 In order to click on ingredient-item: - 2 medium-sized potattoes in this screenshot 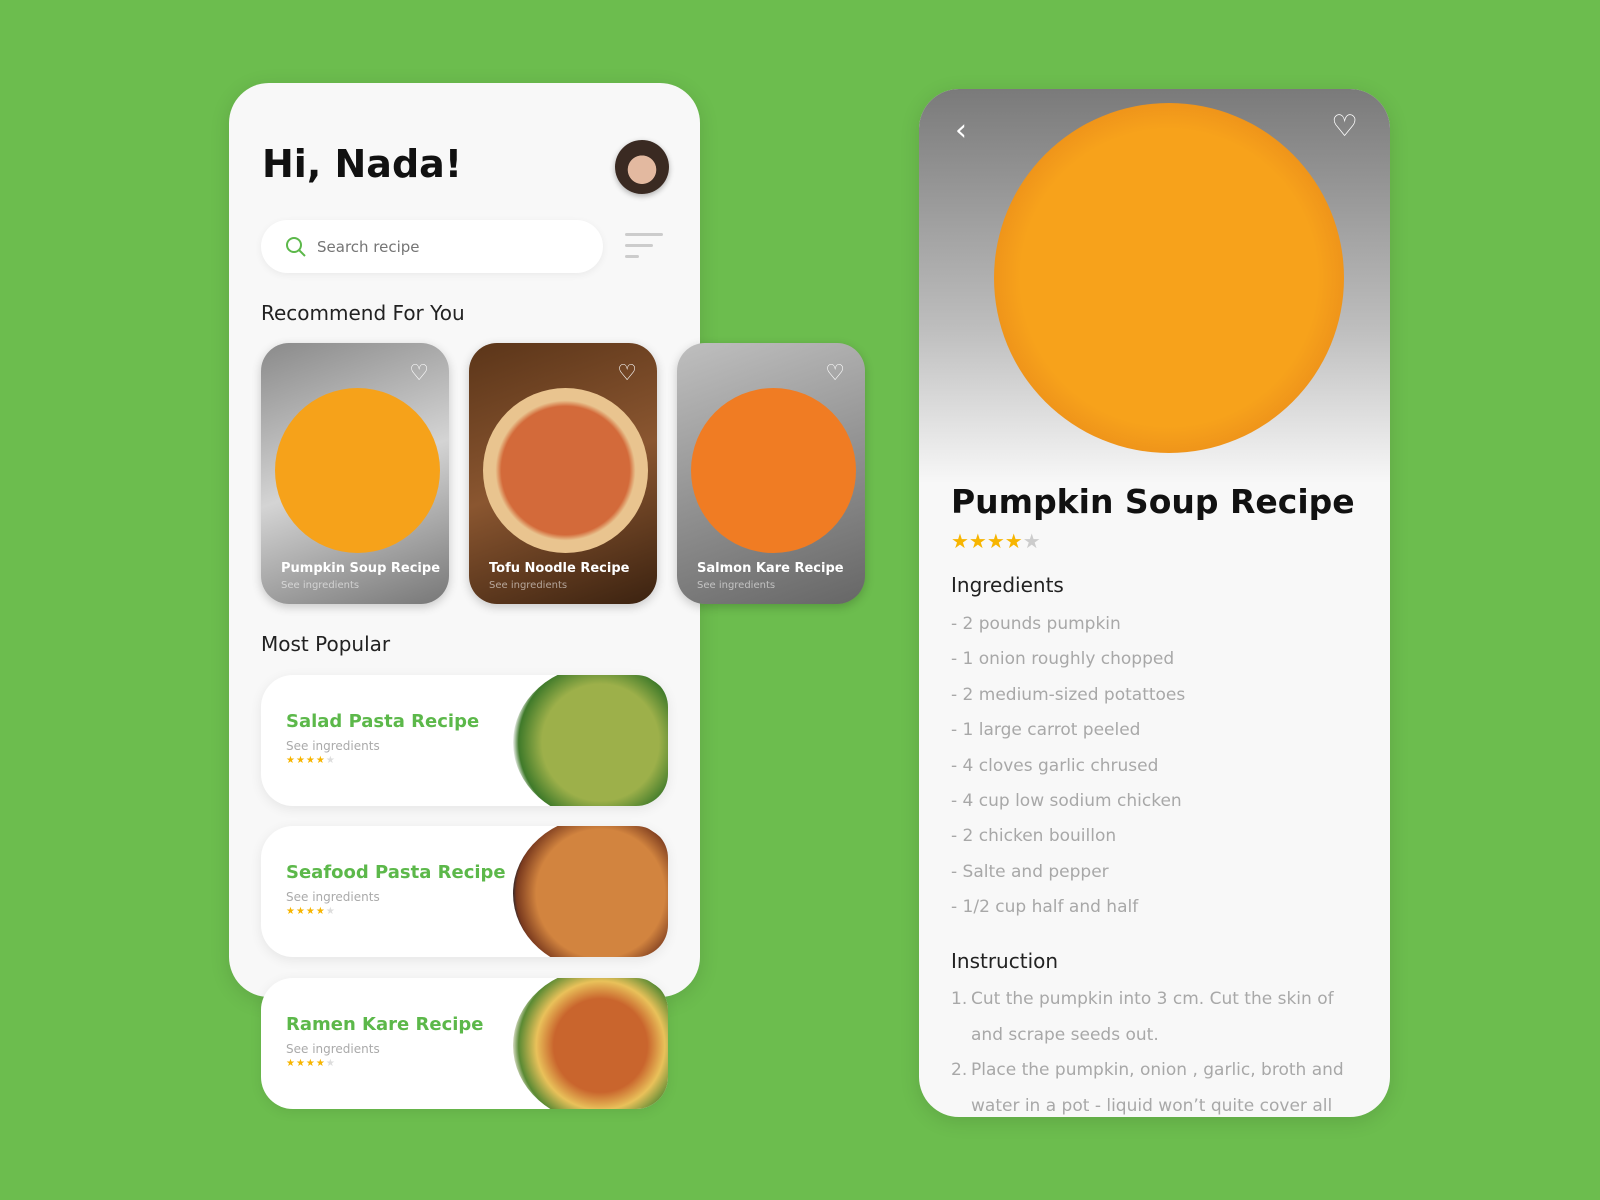, I will do `click(1068, 695)`.